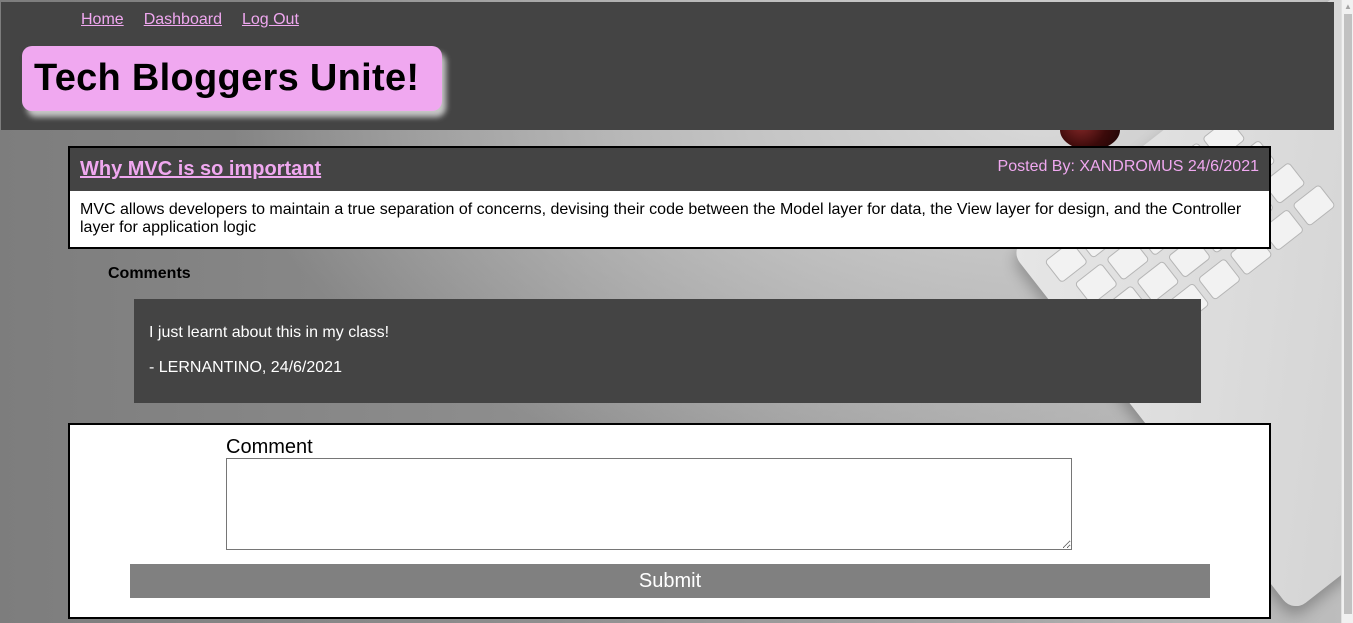  I want to click on nav-dashboard-link: Dashboard, so click(183, 20).